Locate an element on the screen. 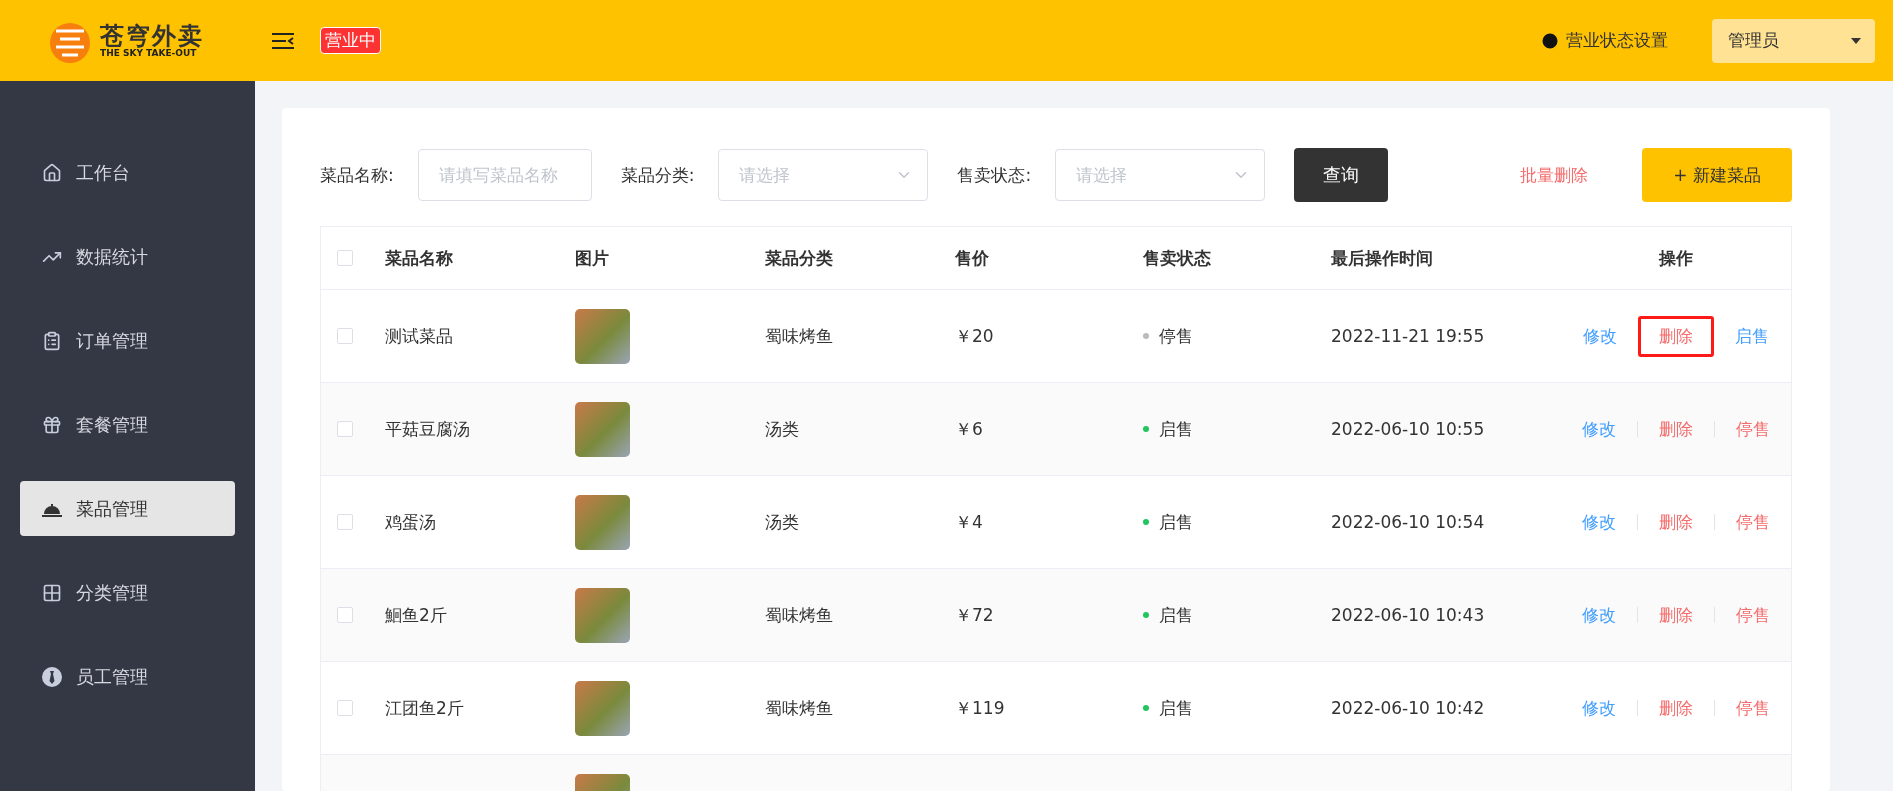 This screenshot has height=791, width=1893. time-cell-text: 2022-06-10 10:42 is located at coordinates (1408, 708).